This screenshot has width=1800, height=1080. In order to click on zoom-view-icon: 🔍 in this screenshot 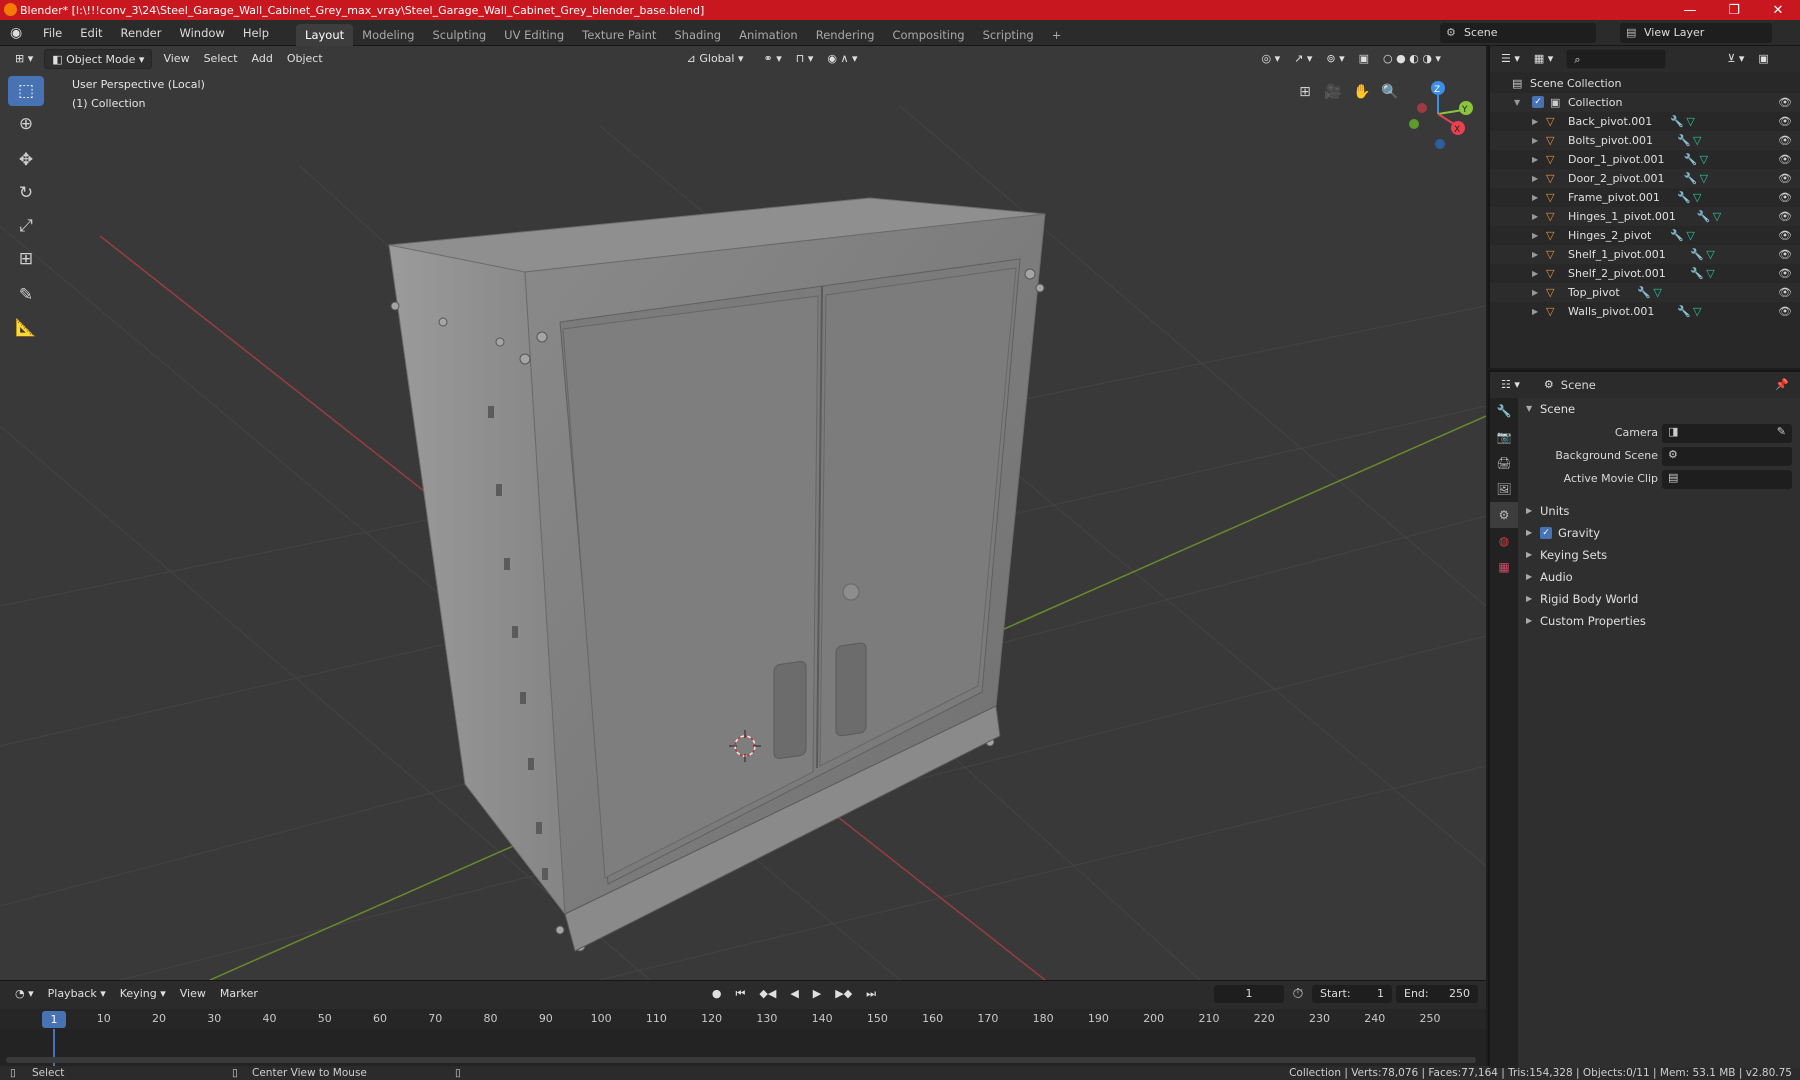, I will do `click(1390, 92)`.